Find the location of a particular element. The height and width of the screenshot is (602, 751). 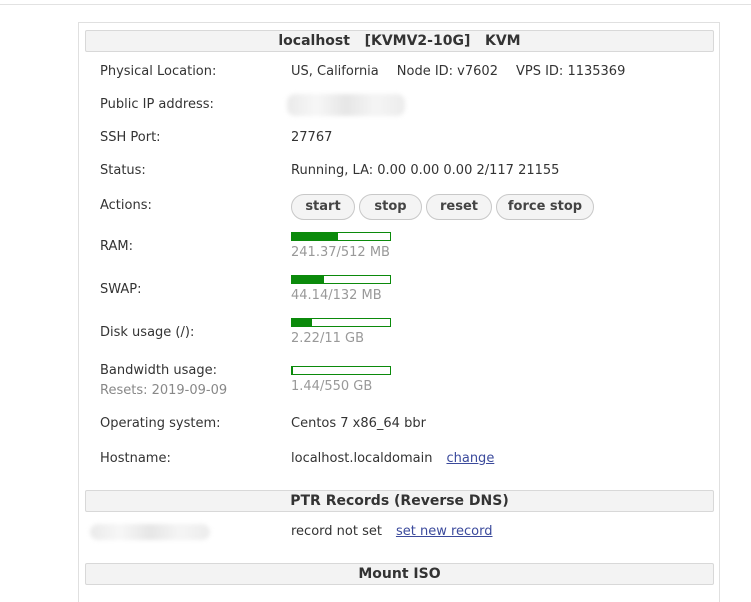

location-label: Physical Location: is located at coordinates (158, 72).